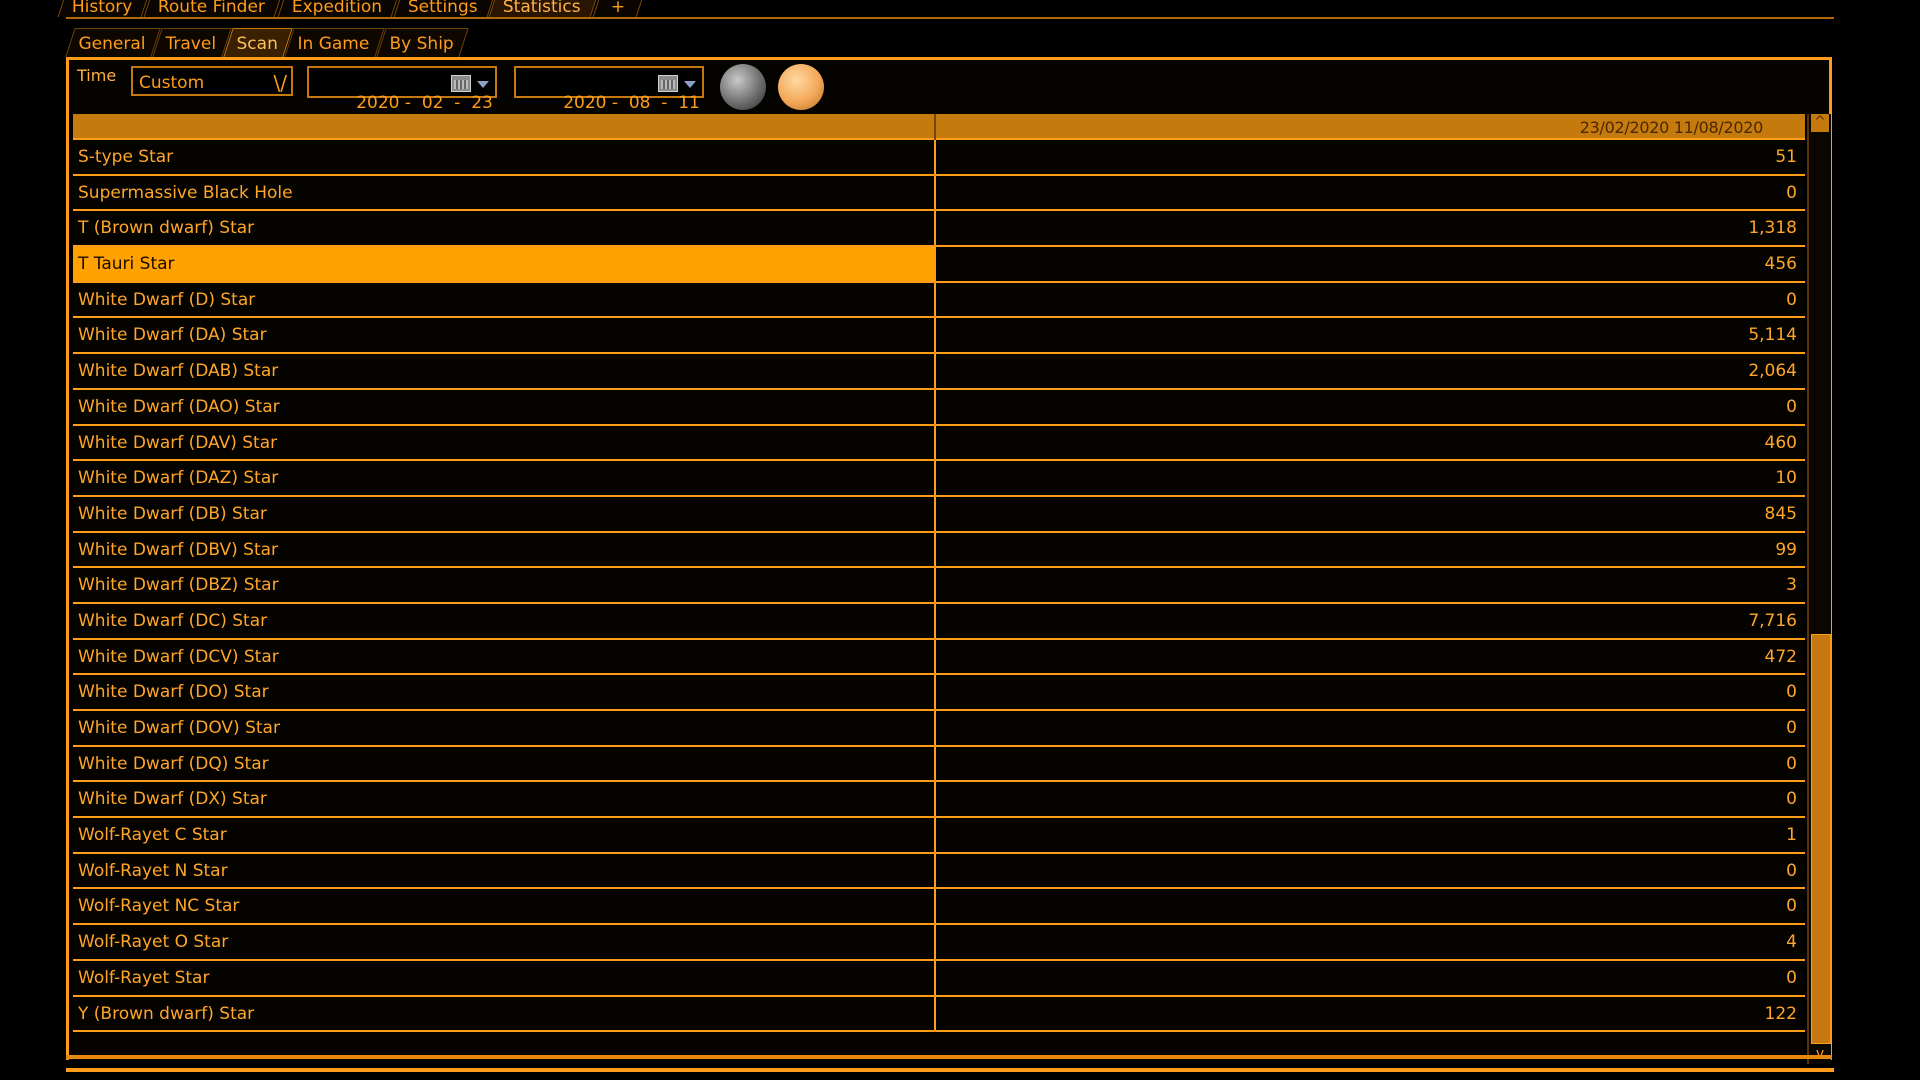  I want to click on table-row: White Dwarf (DA) Star 5,114, so click(939, 336).